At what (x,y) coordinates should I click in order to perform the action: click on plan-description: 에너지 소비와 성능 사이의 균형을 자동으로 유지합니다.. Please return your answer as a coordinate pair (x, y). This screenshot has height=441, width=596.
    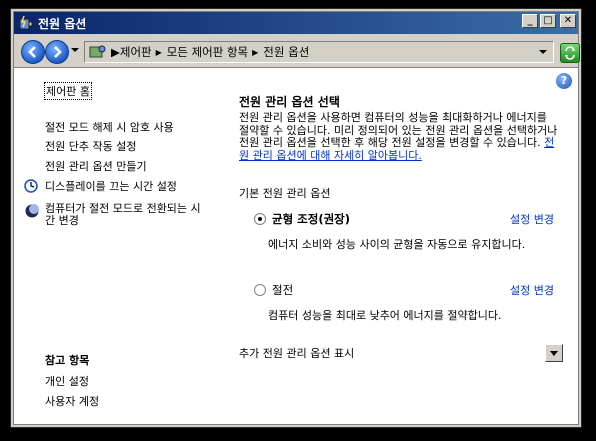
    Looking at the image, I should click on (397, 244).